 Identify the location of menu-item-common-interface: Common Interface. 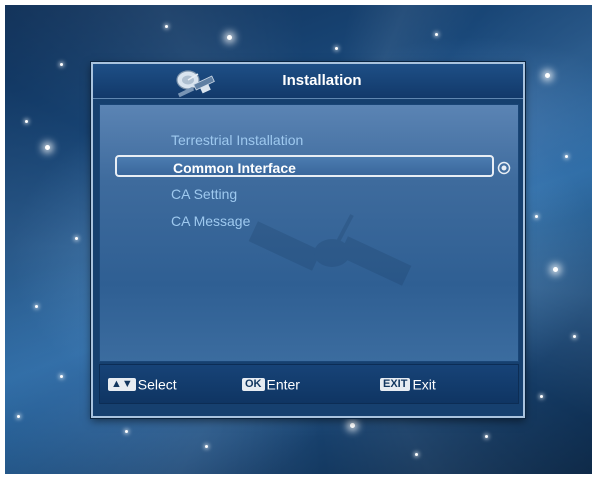
(304, 166).